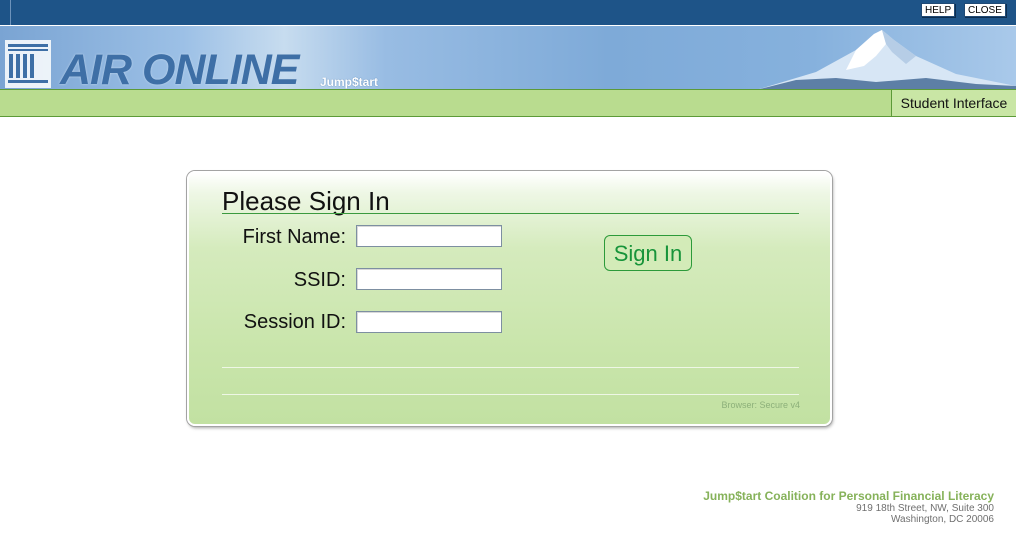  What do you see at coordinates (429, 279) in the screenshot?
I see `ssid-input` at bounding box center [429, 279].